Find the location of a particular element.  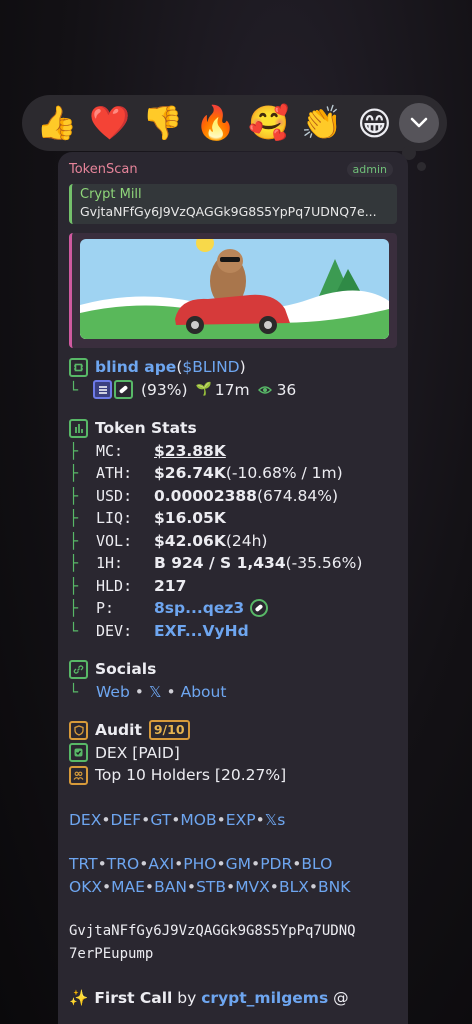

reaction-thumbs-down: 👎 is located at coordinates (162, 123).